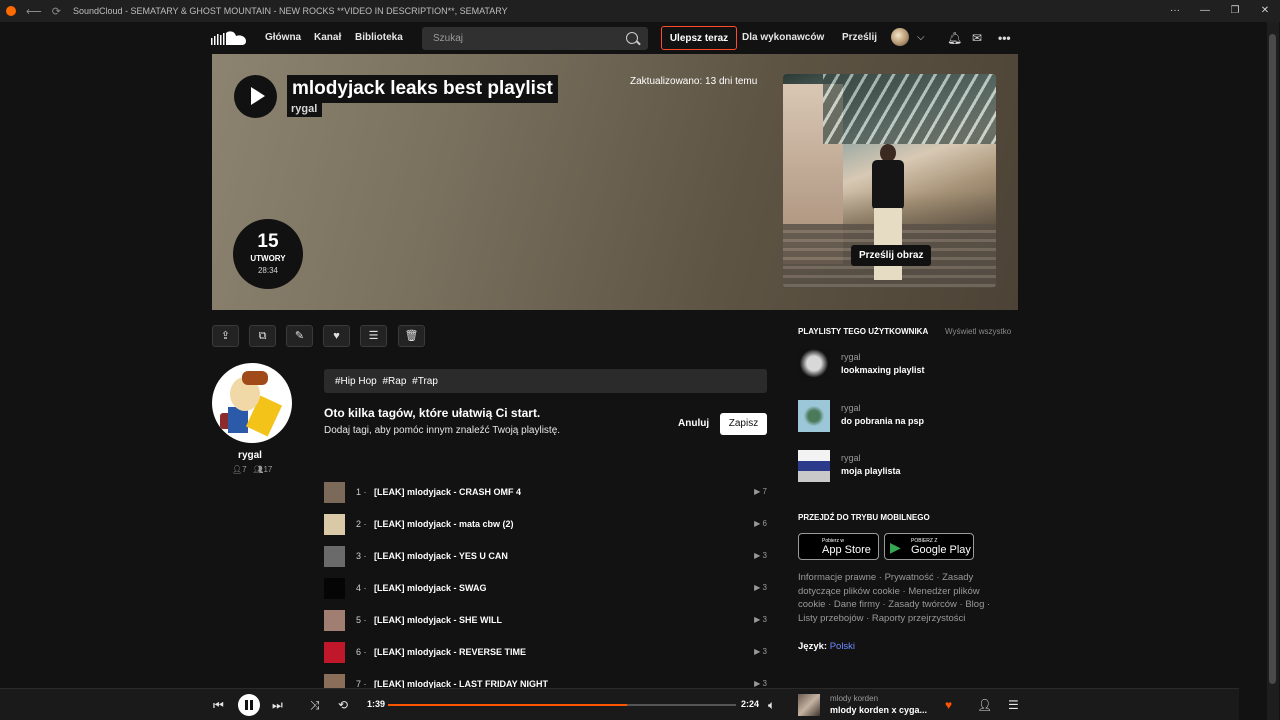 The image size is (1280, 720). What do you see at coordinates (252, 403) in the screenshot?
I see `user-avatar` at bounding box center [252, 403].